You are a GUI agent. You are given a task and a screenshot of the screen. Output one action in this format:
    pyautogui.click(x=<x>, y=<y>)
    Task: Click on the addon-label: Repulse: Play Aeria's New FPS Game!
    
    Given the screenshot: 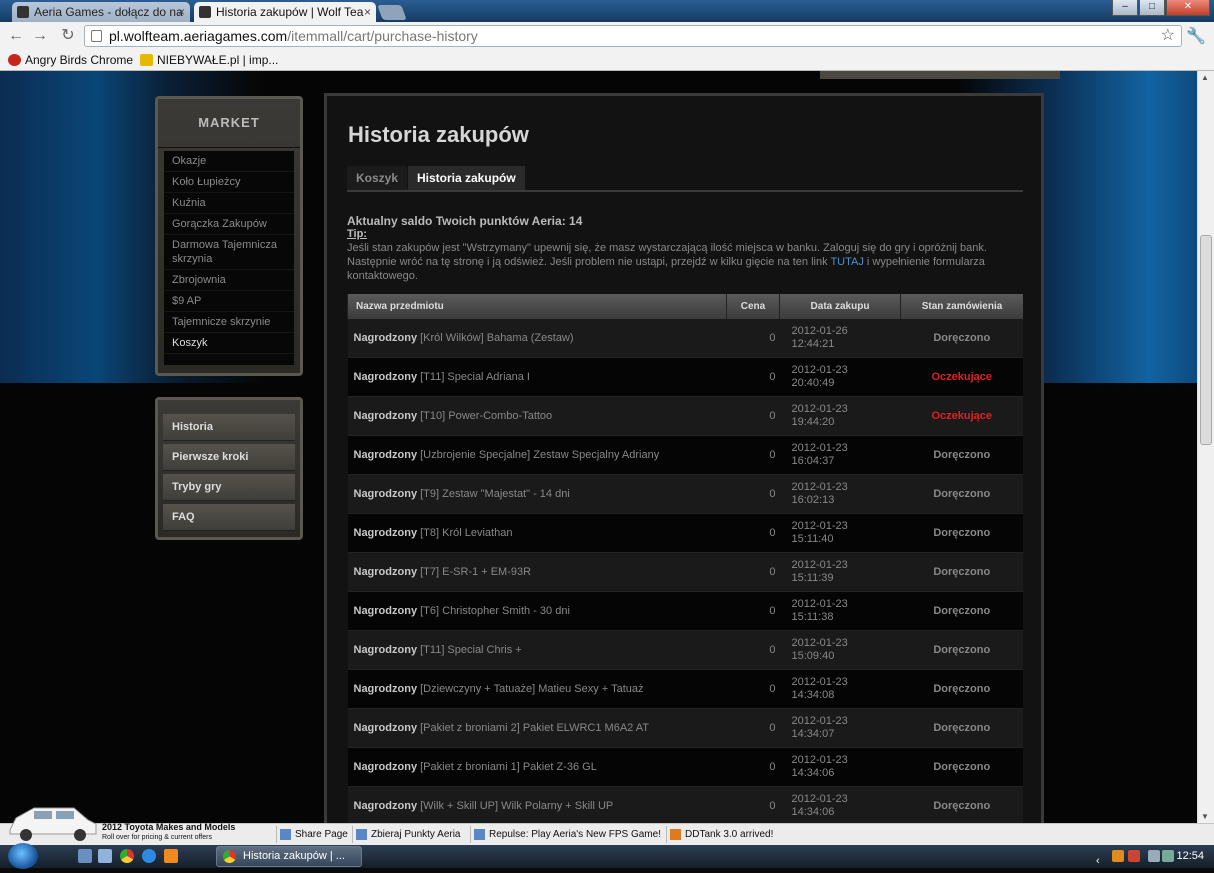 What is the action you would take?
    pyautogui.click(x=575, y=834)
    